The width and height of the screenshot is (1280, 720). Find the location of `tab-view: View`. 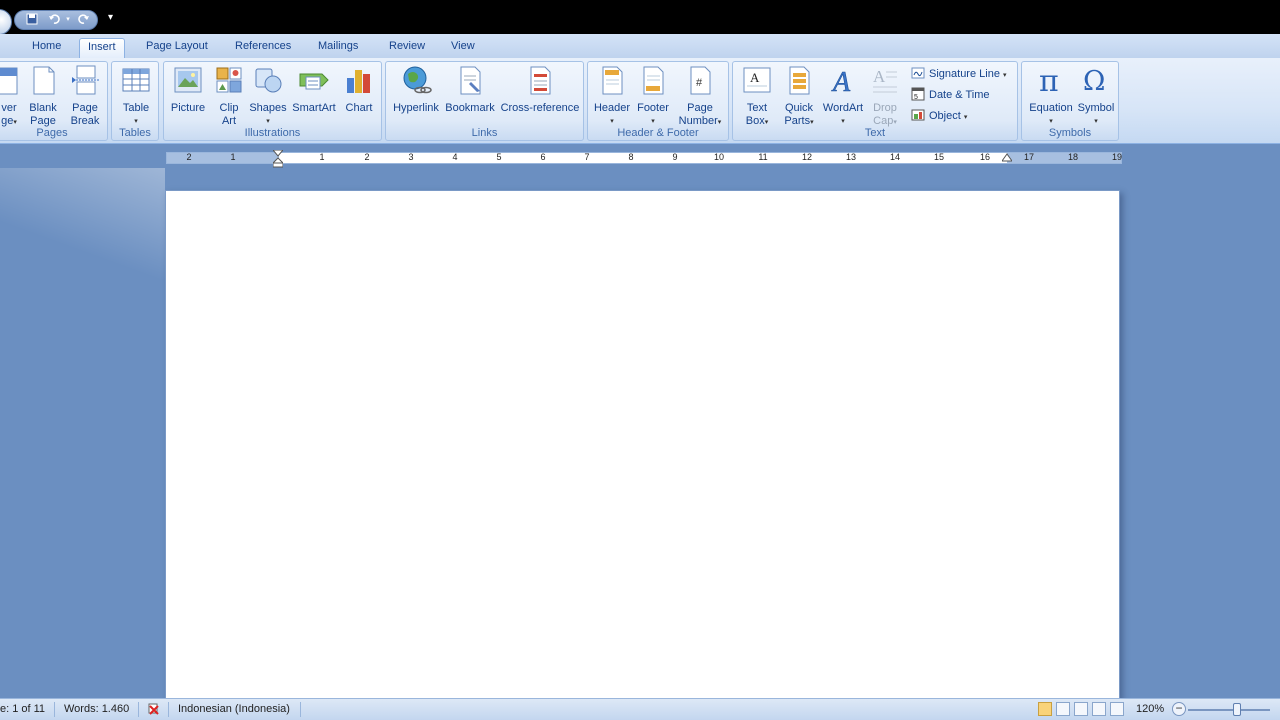

tab-view: View is located at coordinates (463, 48).